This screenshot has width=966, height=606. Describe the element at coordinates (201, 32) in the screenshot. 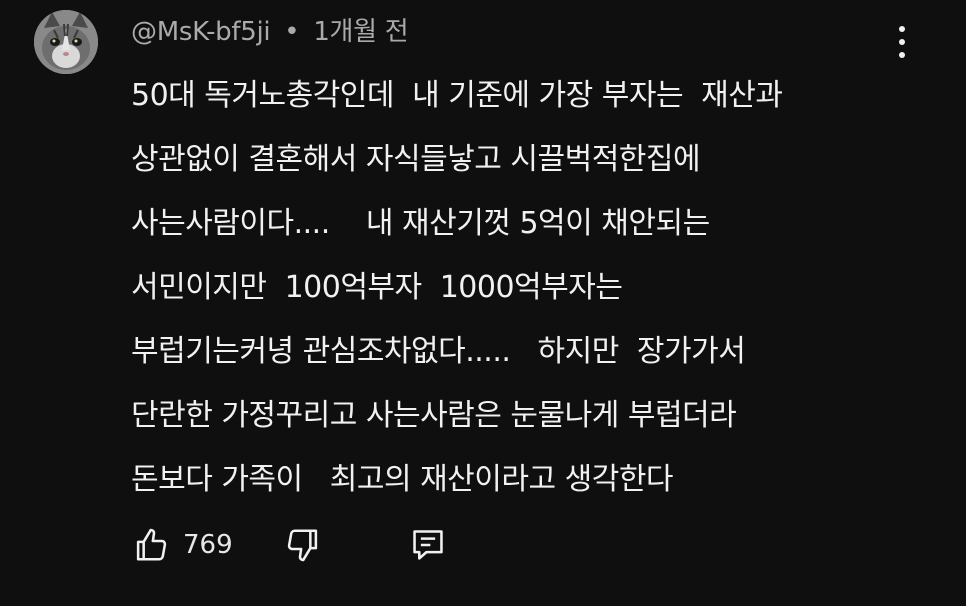

I see `author-name: @MsK-bf5ji` at that location.